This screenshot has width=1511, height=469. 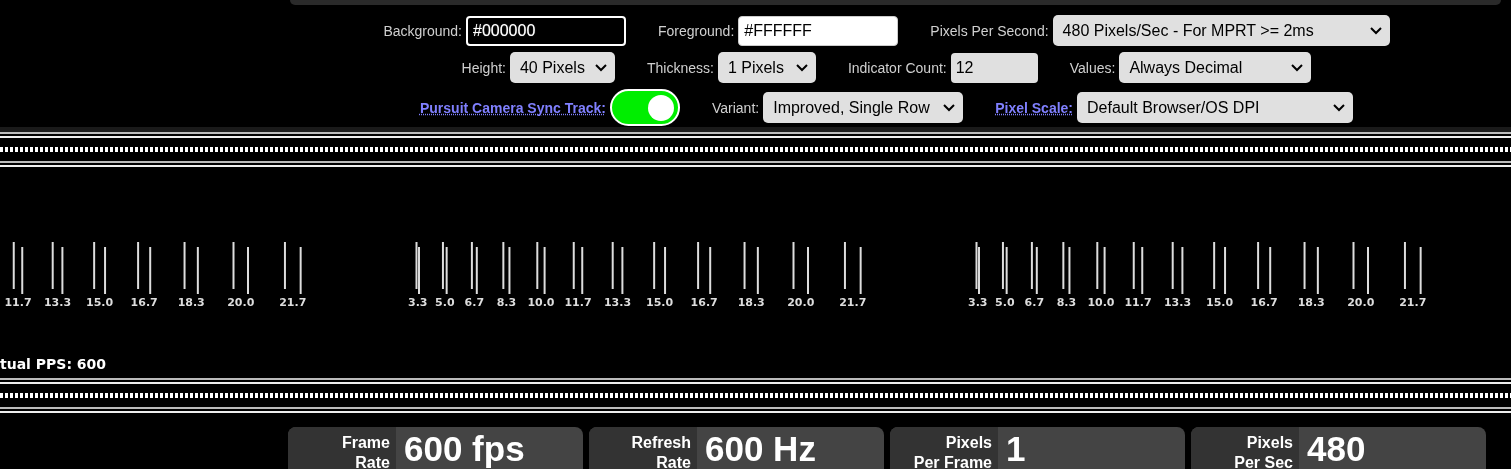 What do you see at coordinates (342, 448) in the screenshot?
I see `stat-label: Frame Rate` at bounding box center [342, 448].